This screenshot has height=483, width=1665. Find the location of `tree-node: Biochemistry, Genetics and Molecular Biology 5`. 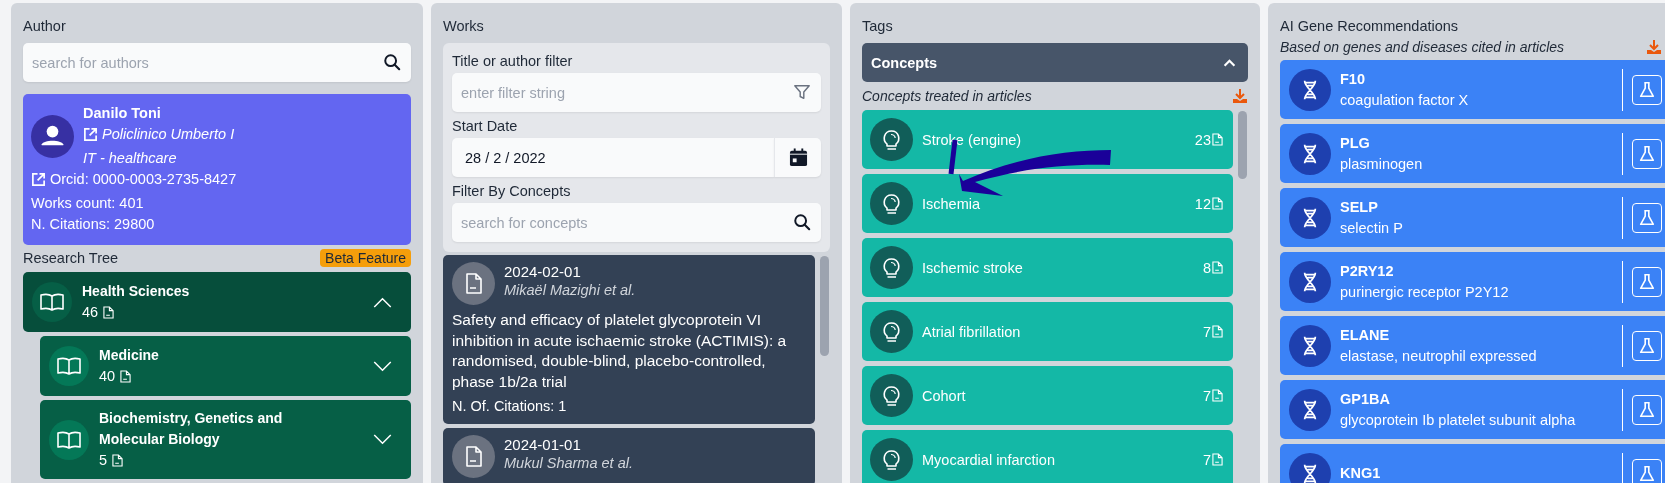

tree-node: Biochemistry, Genetics and Molecular Biology 5 is located at coordinates (225, 439).